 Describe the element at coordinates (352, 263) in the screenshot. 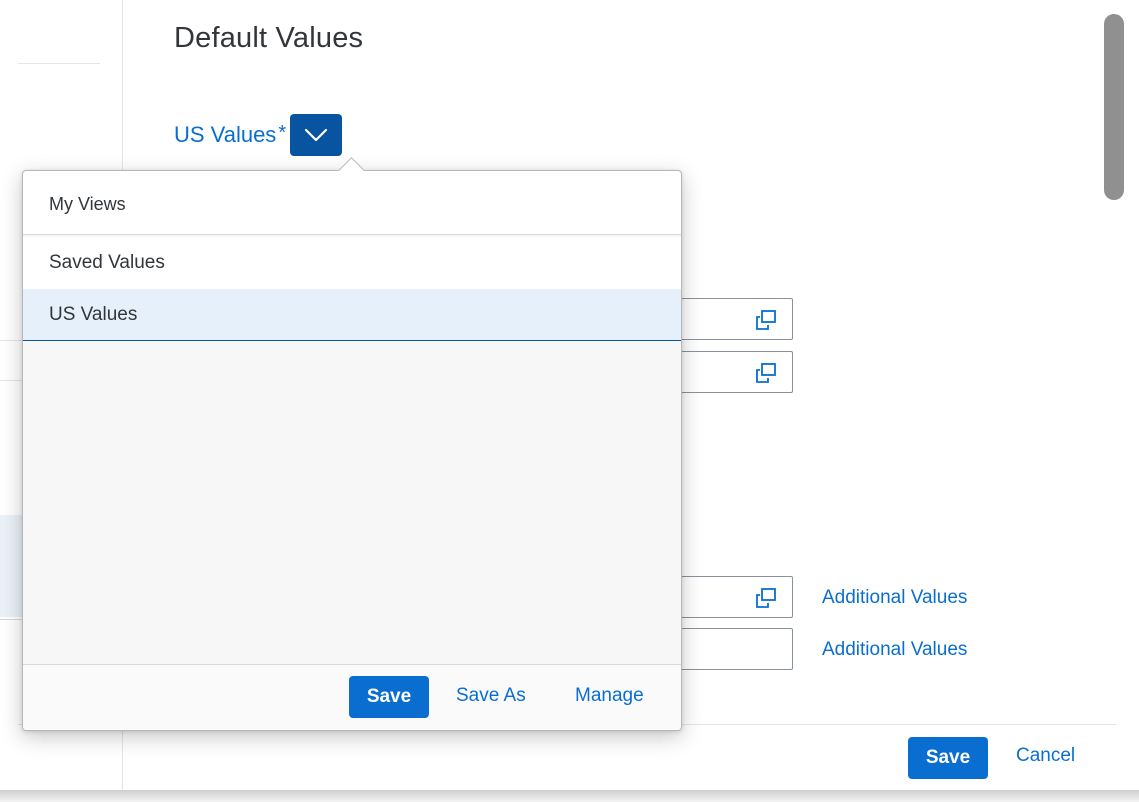

I see `variant-list-item: Saved Values` at that location.